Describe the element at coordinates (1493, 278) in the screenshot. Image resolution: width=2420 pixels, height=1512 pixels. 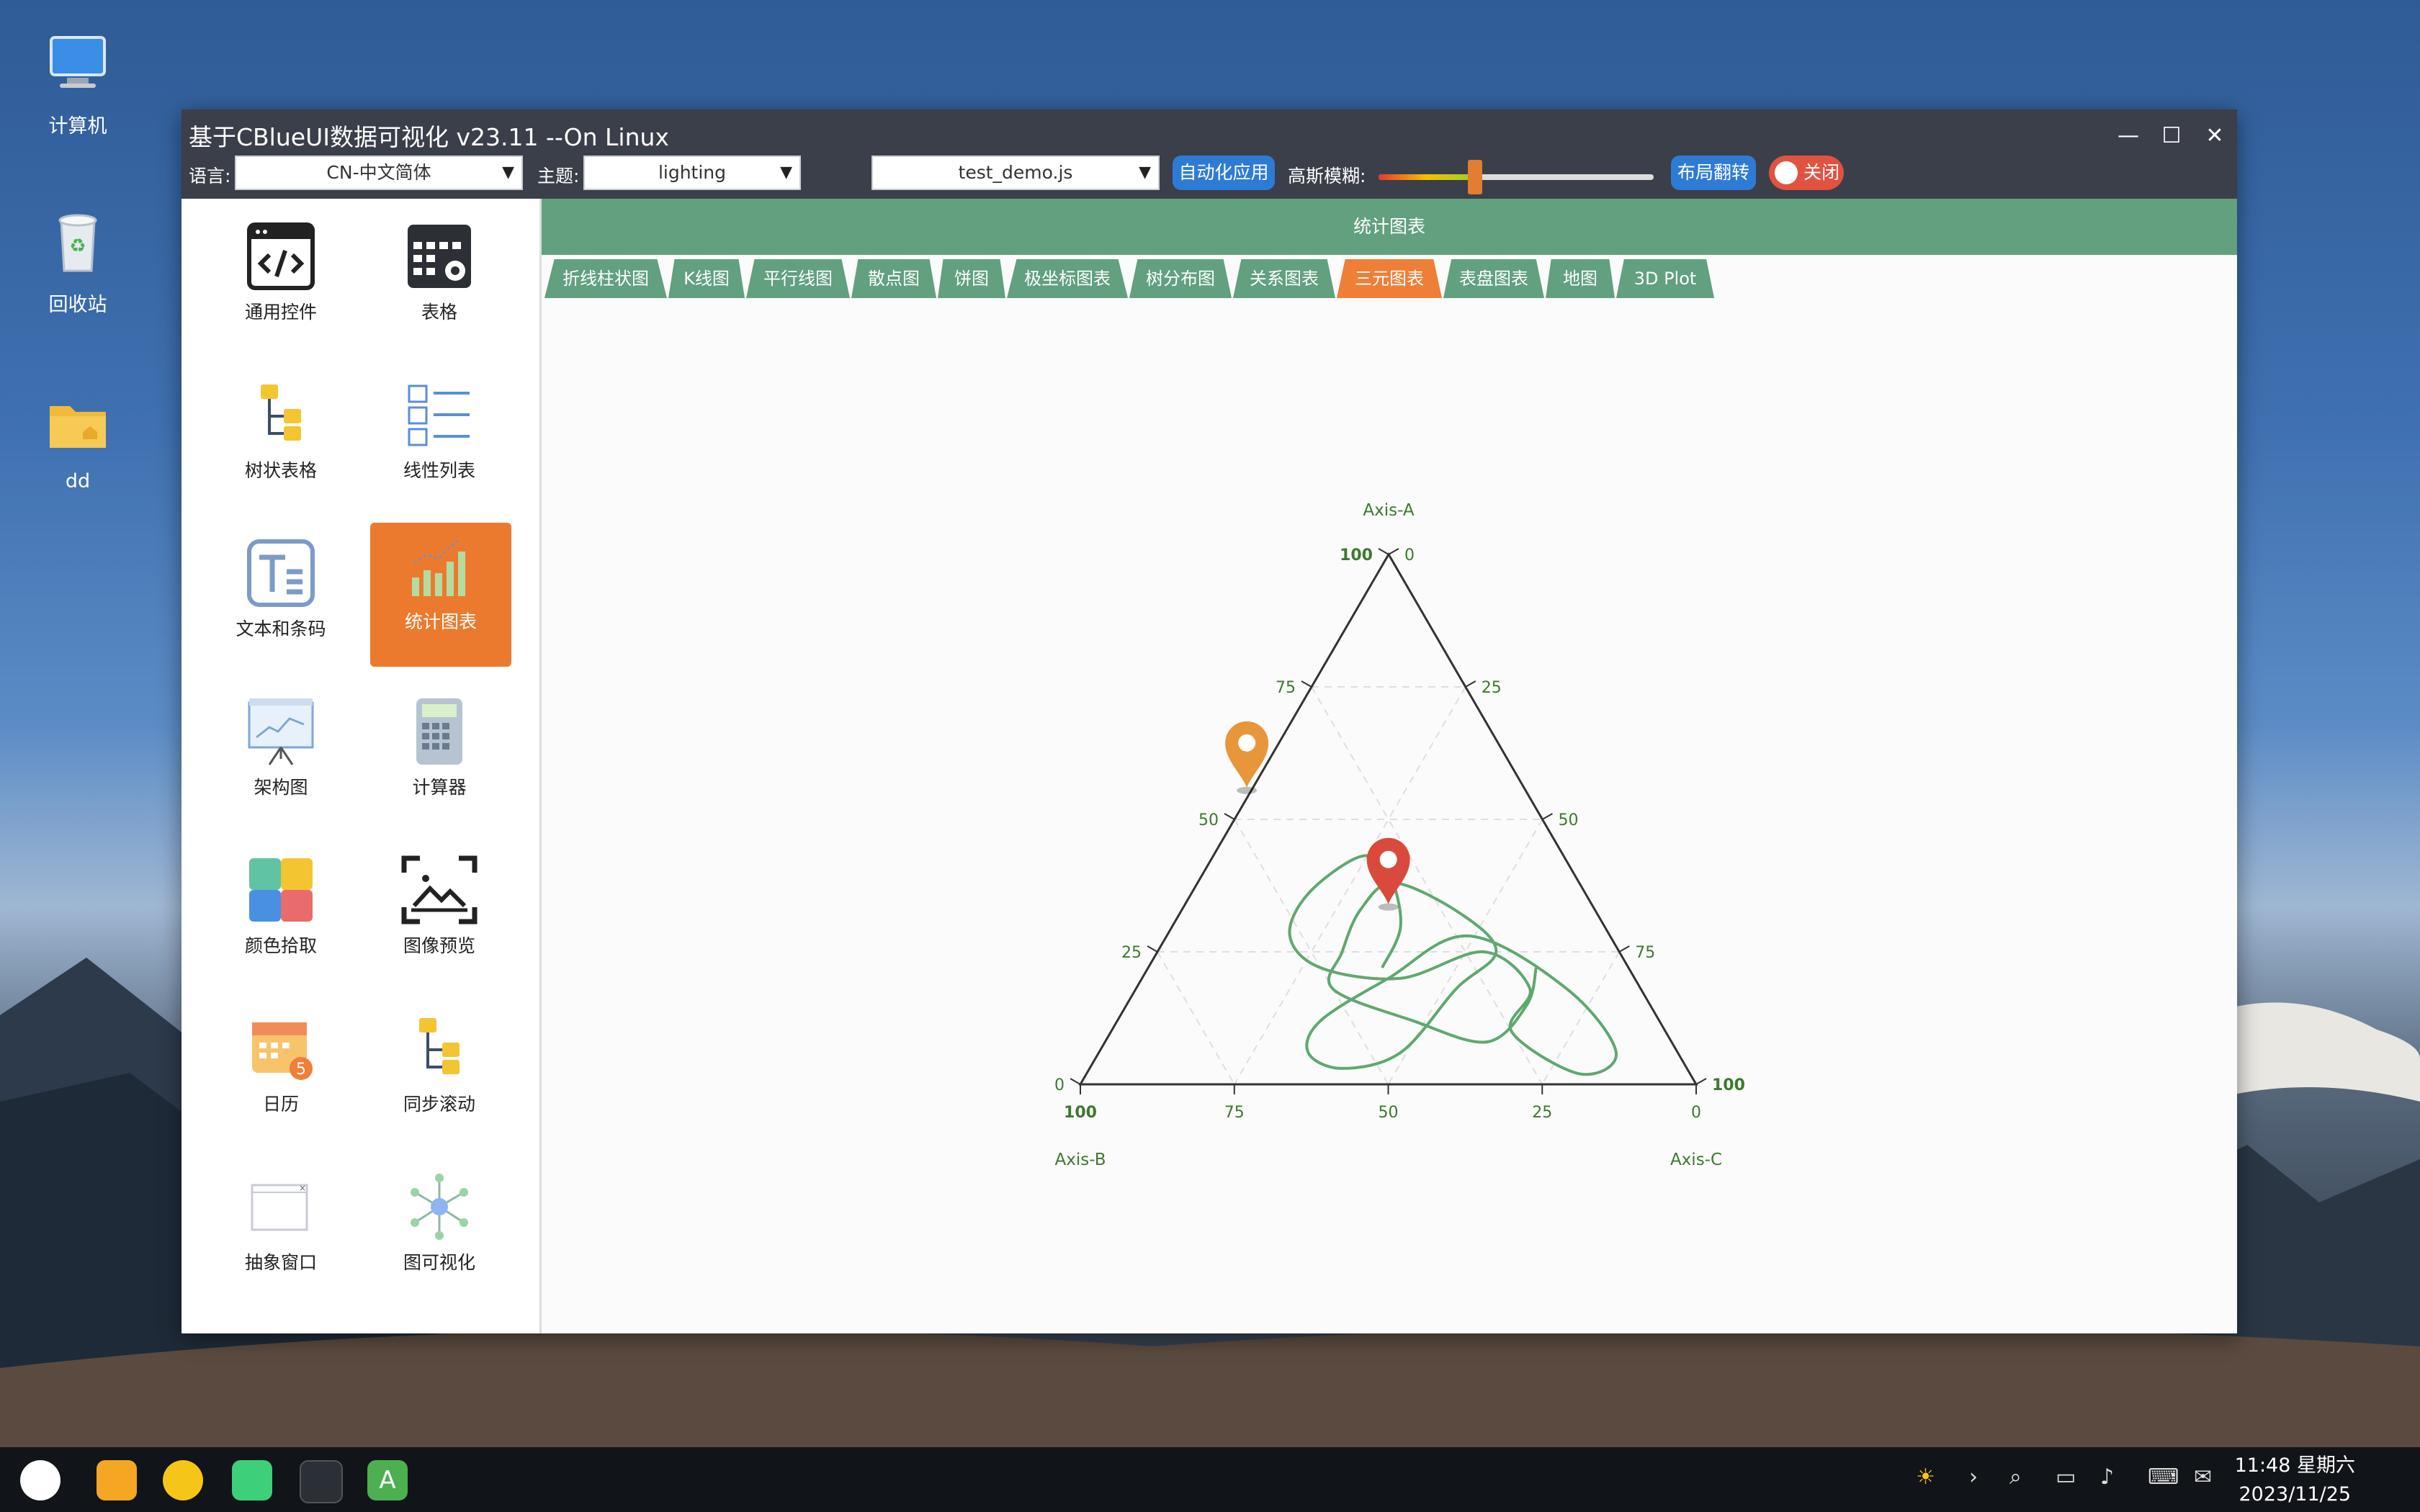
I see `tab-gauge: 表盘图表` at that location.